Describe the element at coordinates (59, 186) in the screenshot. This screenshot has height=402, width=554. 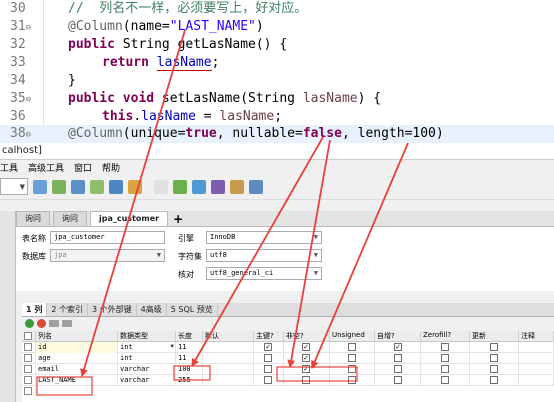
I see `view-icon` at that location.